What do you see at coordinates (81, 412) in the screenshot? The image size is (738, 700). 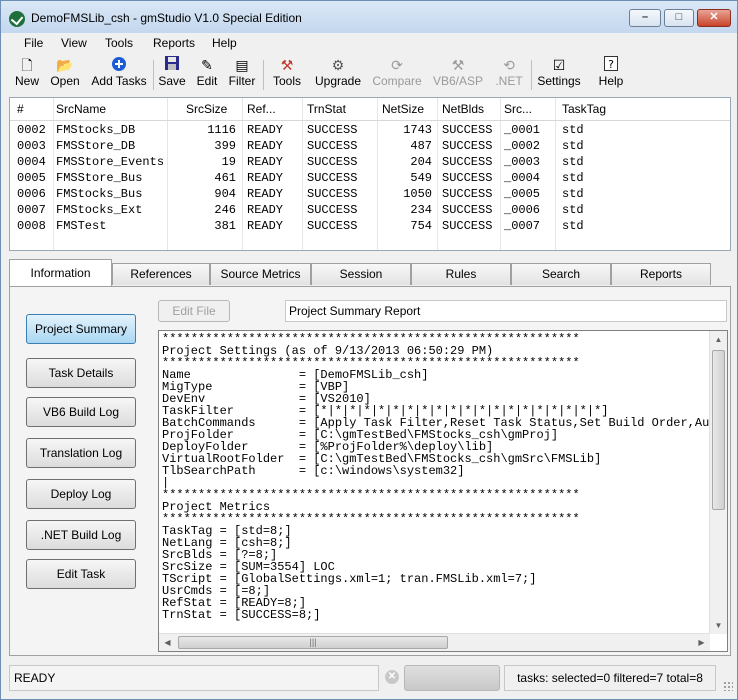 I see `vb6-build-log-button: VB6 Build Log` at bounding box center [81, 412].